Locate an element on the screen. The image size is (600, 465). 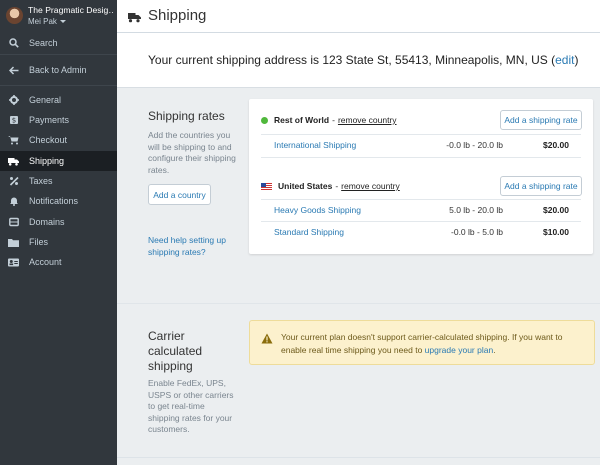
store-user: Mei Pak is located at coordinates (47, 21).